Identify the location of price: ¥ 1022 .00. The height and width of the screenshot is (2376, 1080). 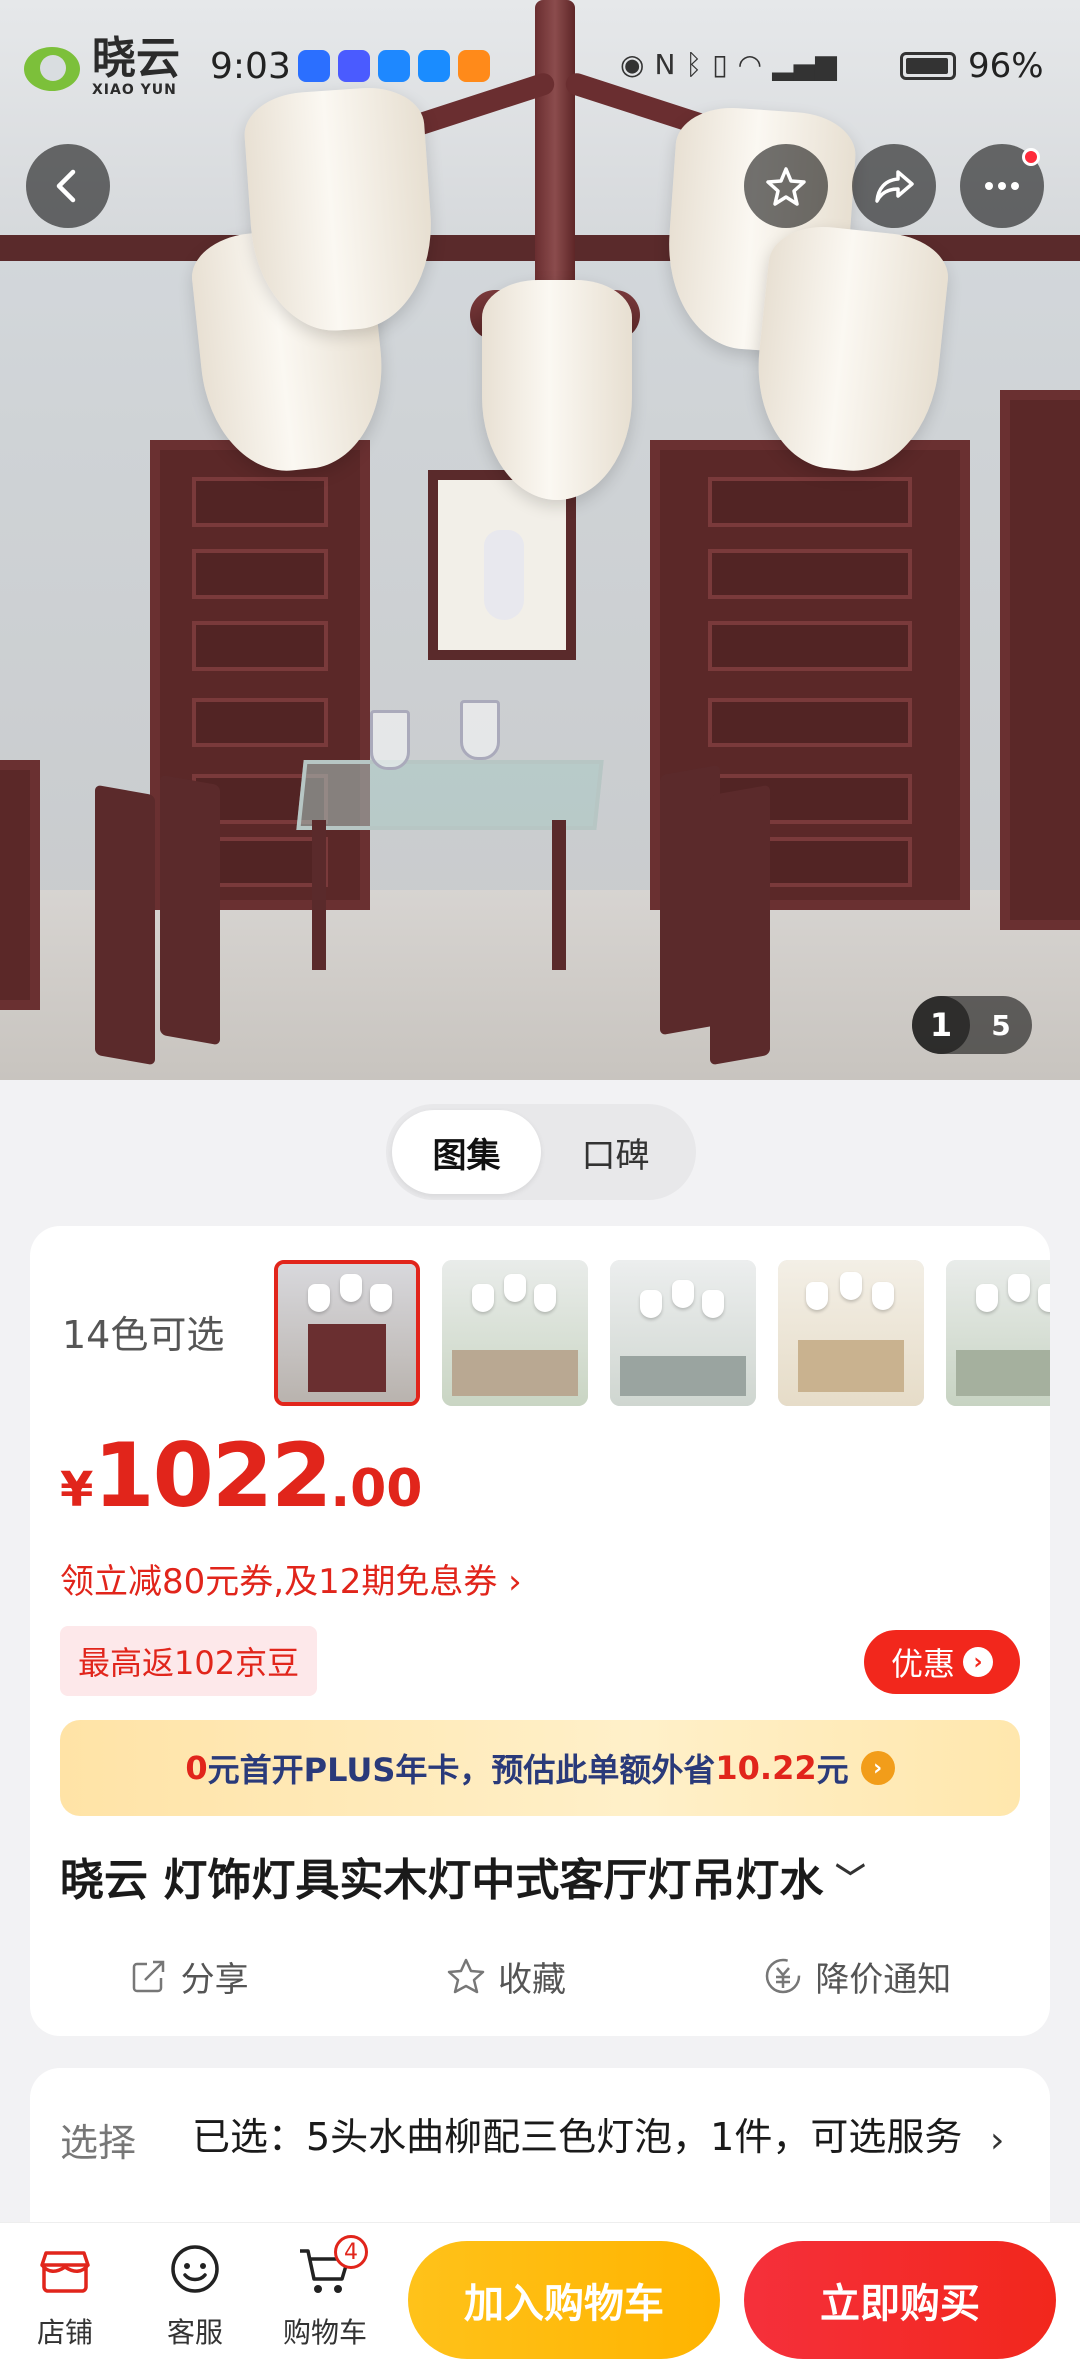
(241, 1475).